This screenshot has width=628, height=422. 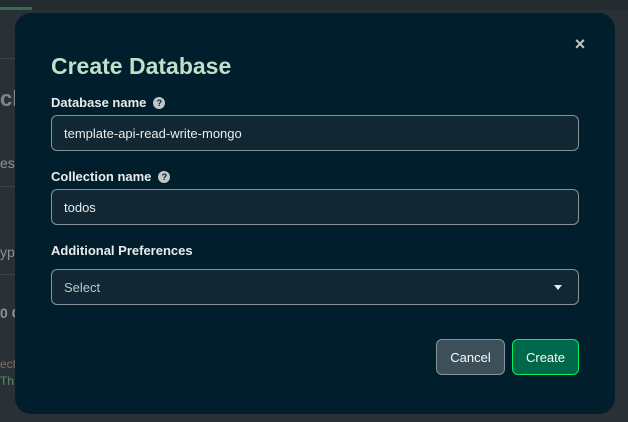 I want to click on create-button: Create, so click(x=545, y=357).